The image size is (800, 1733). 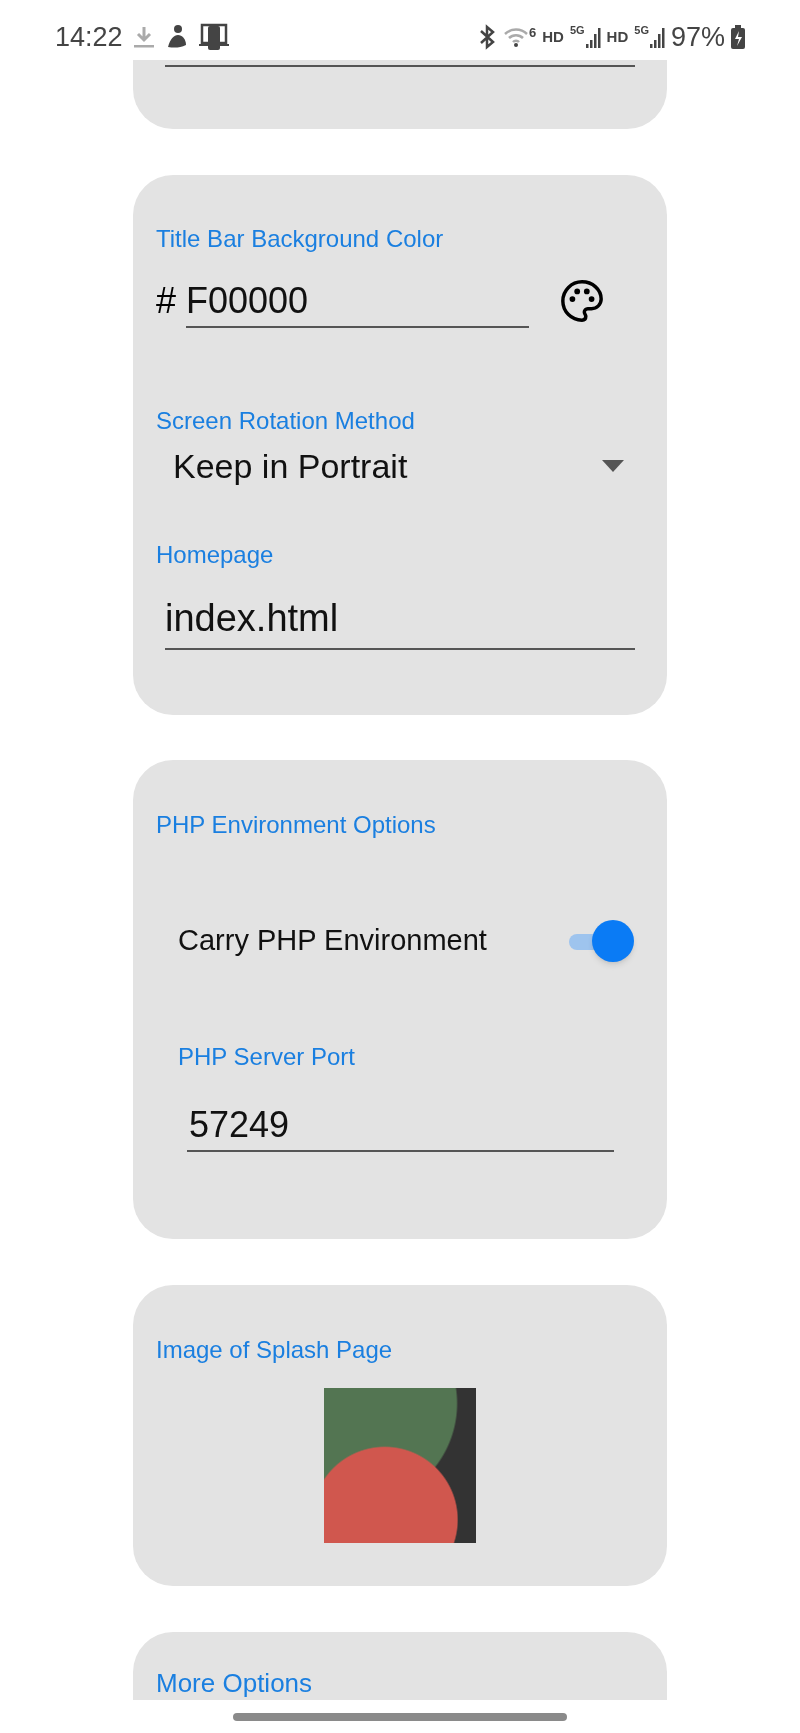 What do you see at coordinates (582, 301) in the screenshot?
I see `palette-icon` at bounding box center [582, 301].